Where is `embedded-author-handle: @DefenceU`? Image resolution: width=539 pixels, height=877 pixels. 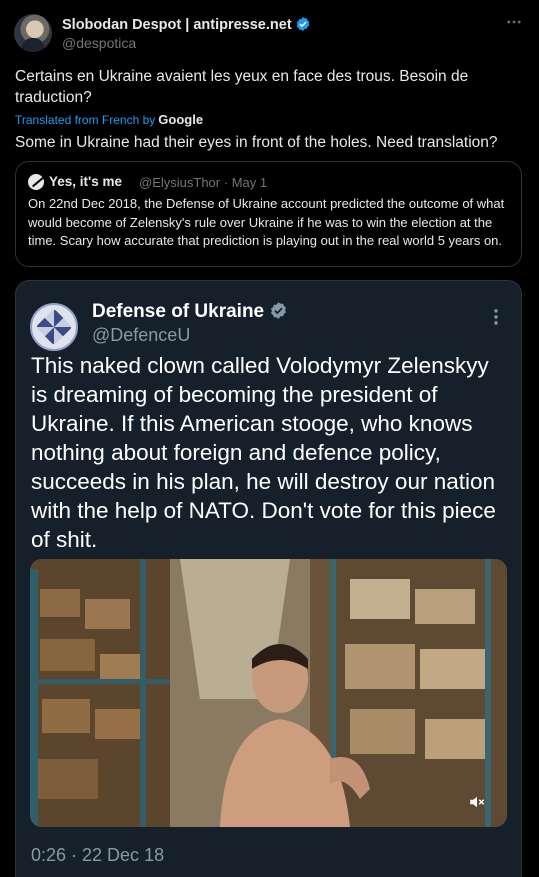
embedded-author-handle: @DefenceU is located at coordinates (141, 335).